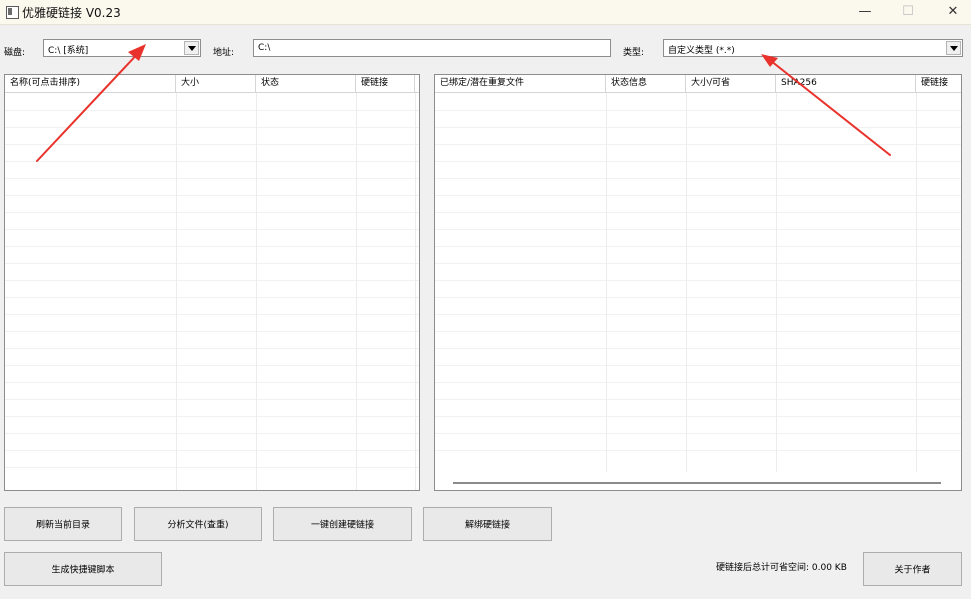 This screenshot has width=971, height=599. What do you see at coordinates (865, 12) in the screenshot?
I see `minimize-icon: —` at bounding box center [865, 12].